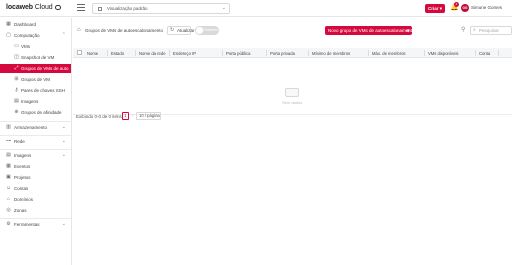 Image resolution: width=512 pixels, height=265 pixels. Describe the element at coordinates (35, 199) in the screenshot. I see `sidebar-item-domains: ⌂ Domínios` at that location.